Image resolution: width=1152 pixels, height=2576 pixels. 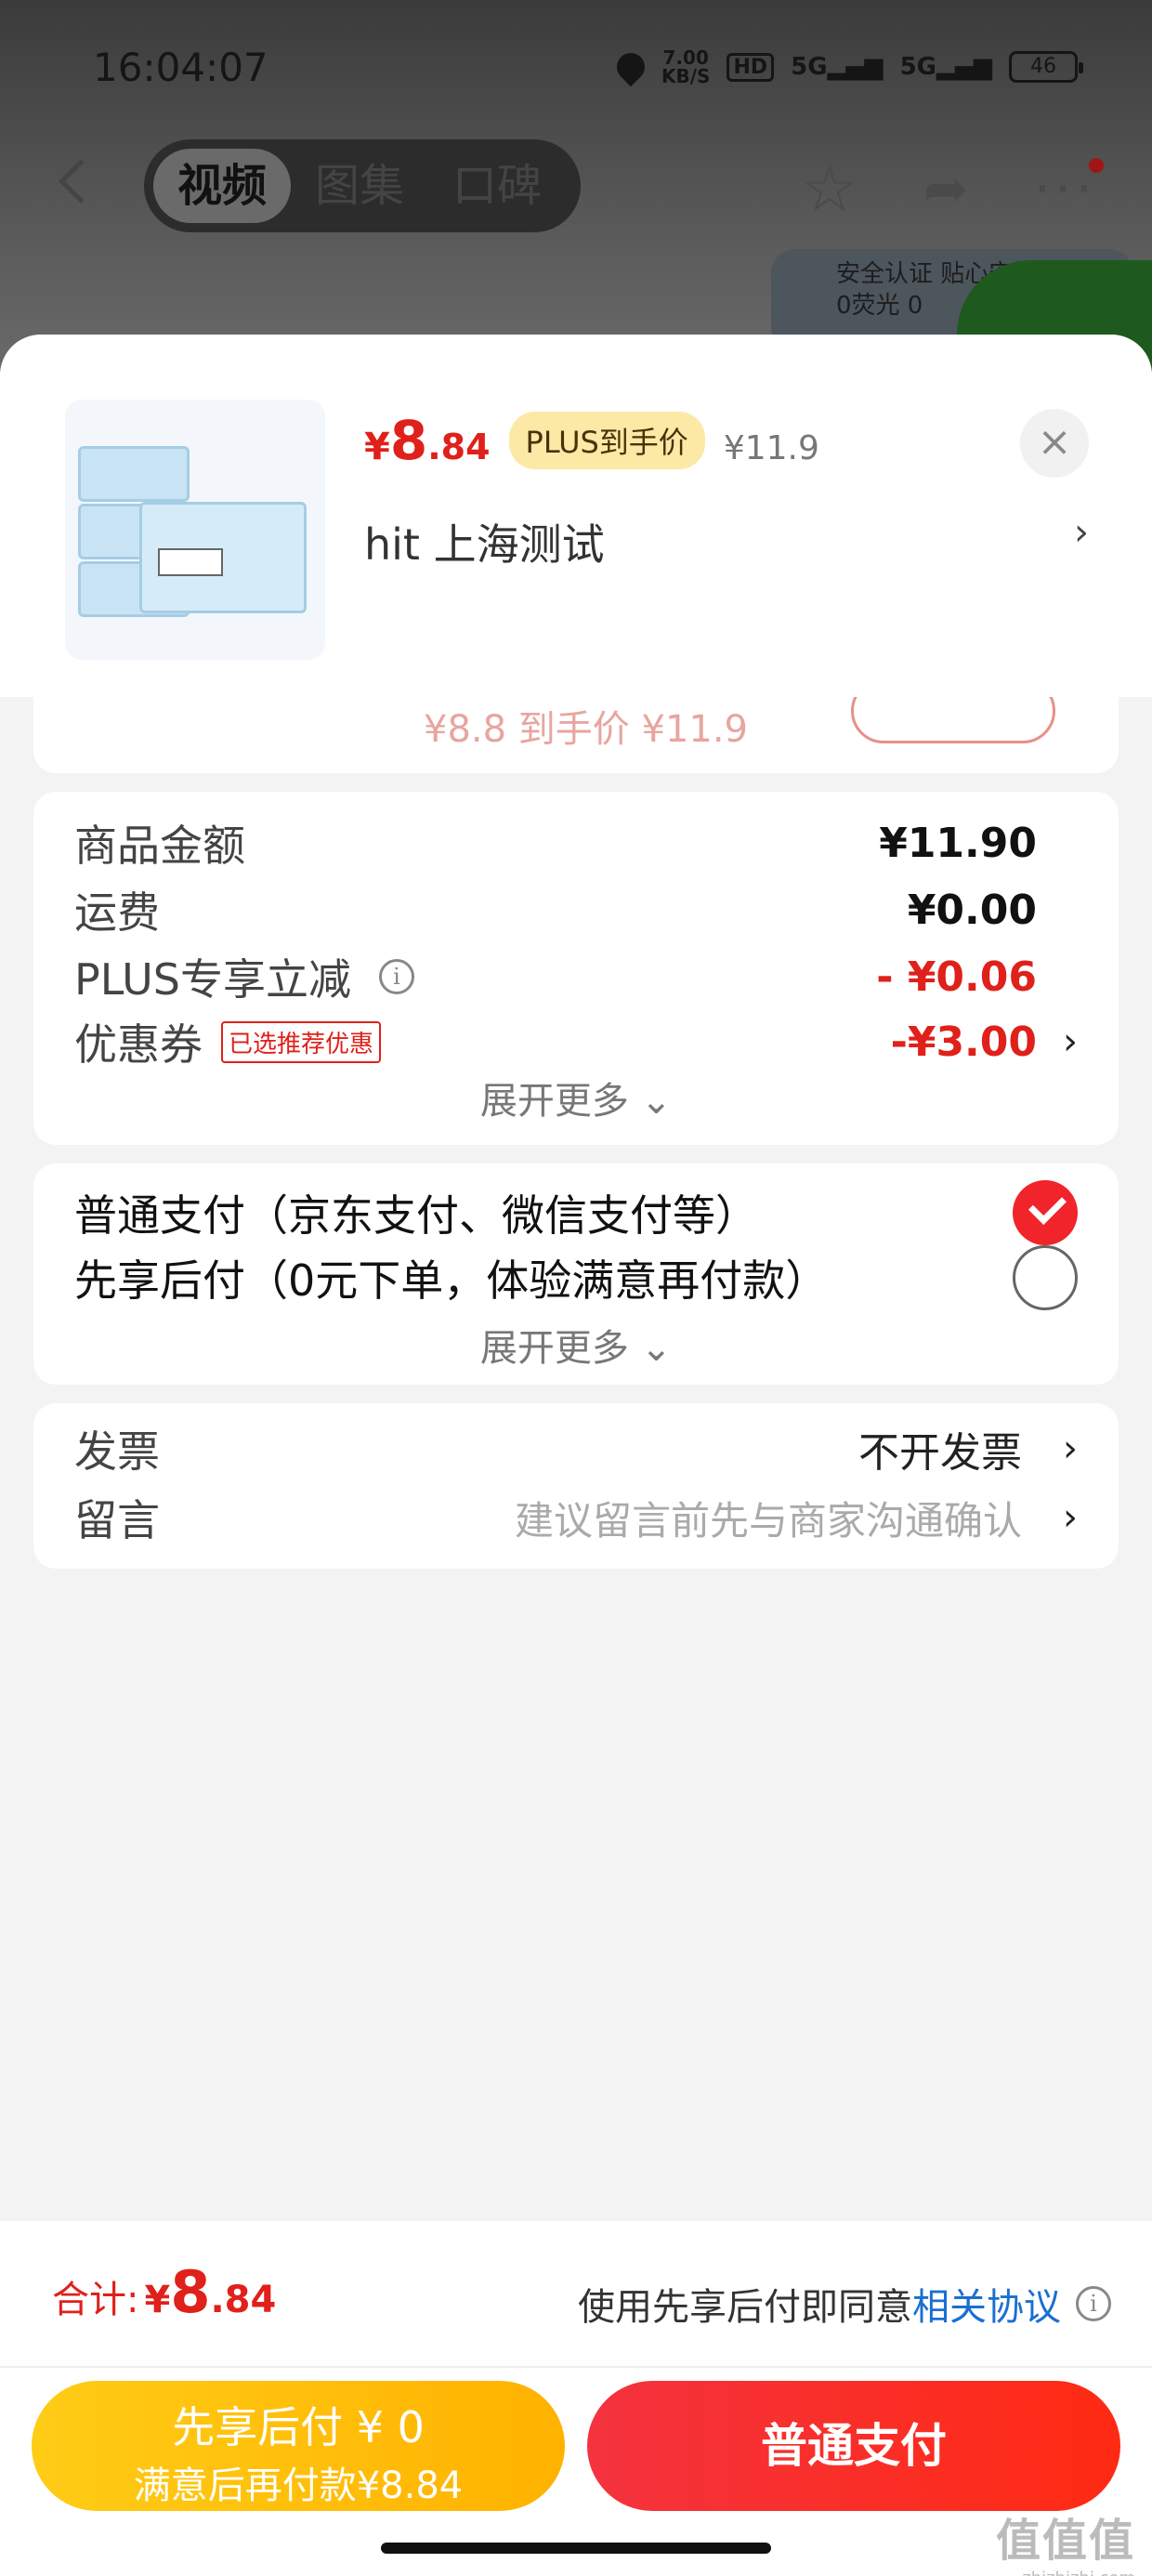 What do you see at coordinates (190, 562) in the screenshot?
I see `product-label` at bounding box center [190, 562].